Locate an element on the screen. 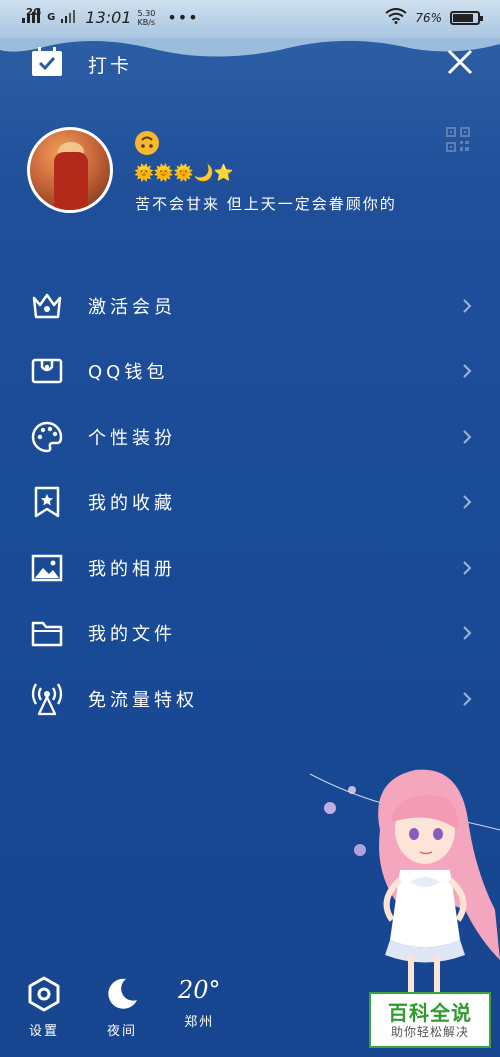 This screenshot has height=1057, width=500. weather-widget: 20° 郑州 is located at coordinates (199, 1001).